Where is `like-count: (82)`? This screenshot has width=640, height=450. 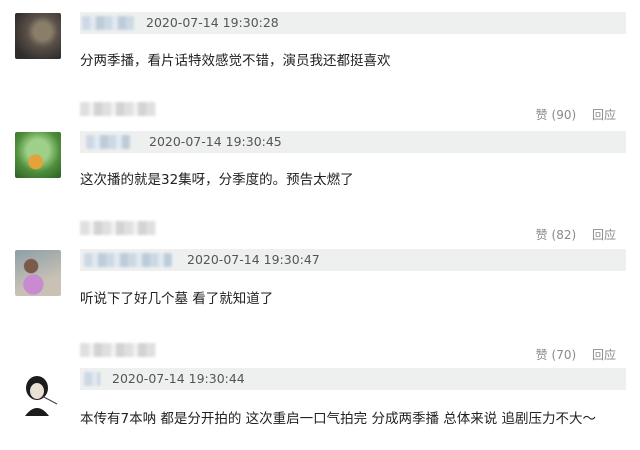 like-count: (82) is located at coordinates (564, 235).